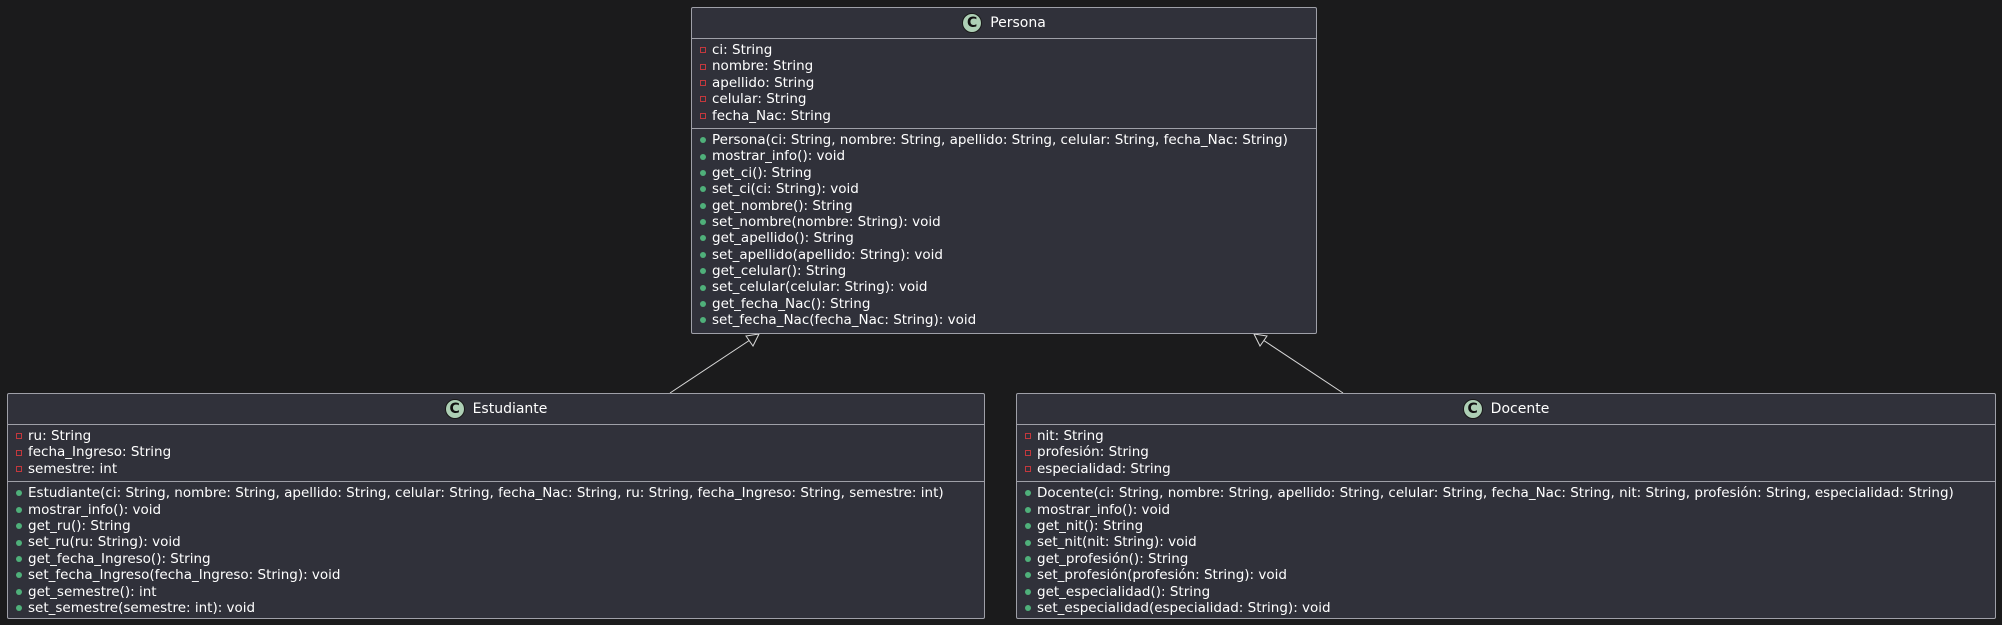  I want to click on class-attribute: ci: String, so click(1004, 50).